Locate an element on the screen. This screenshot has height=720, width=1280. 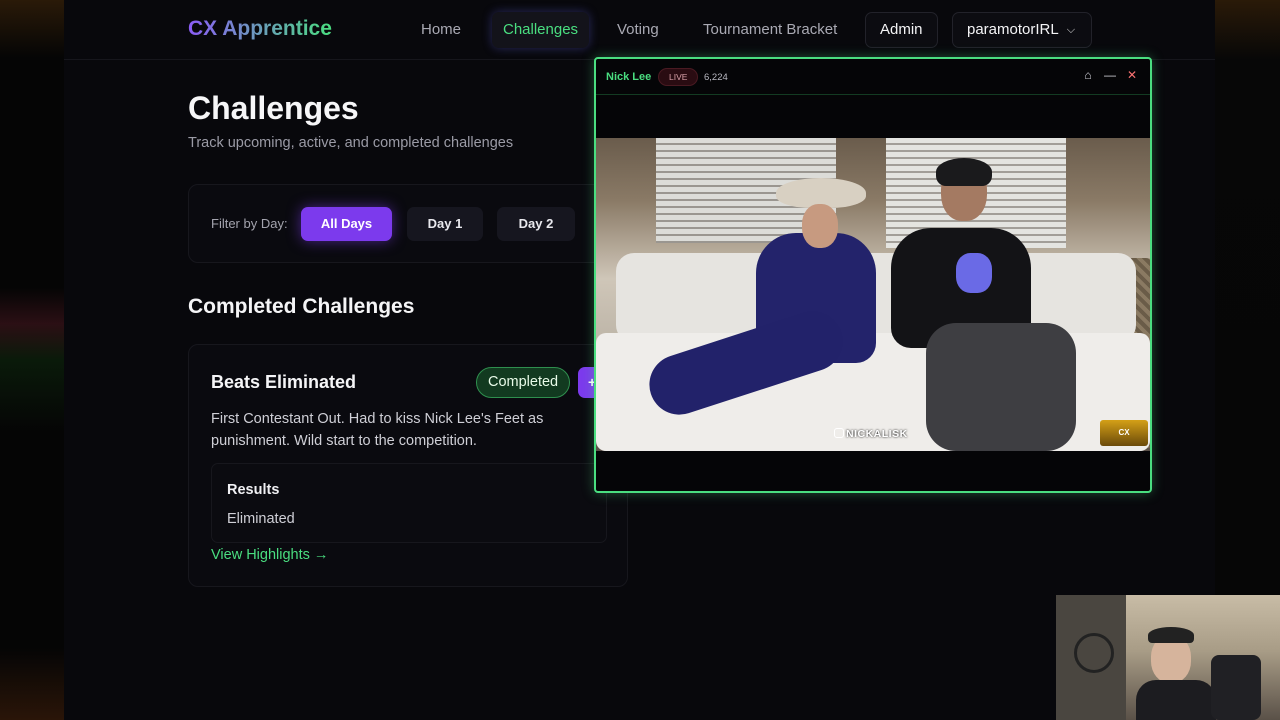
left-edge-background is located at coordinates (32, 360).